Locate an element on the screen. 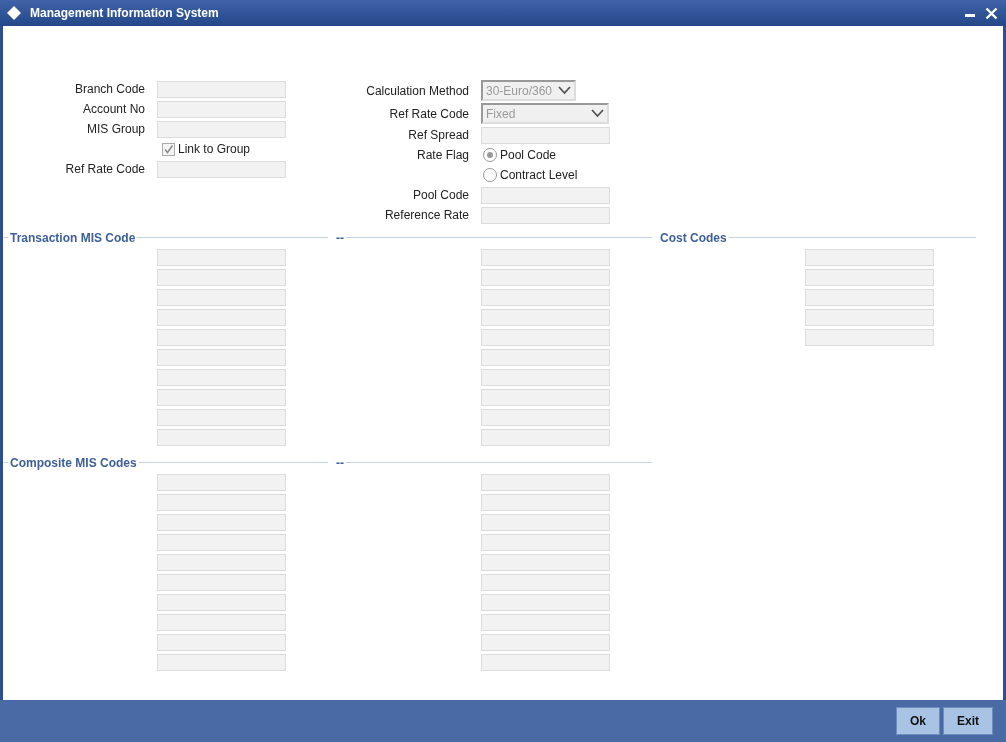  checkbox is located at coordinates (168, 149).